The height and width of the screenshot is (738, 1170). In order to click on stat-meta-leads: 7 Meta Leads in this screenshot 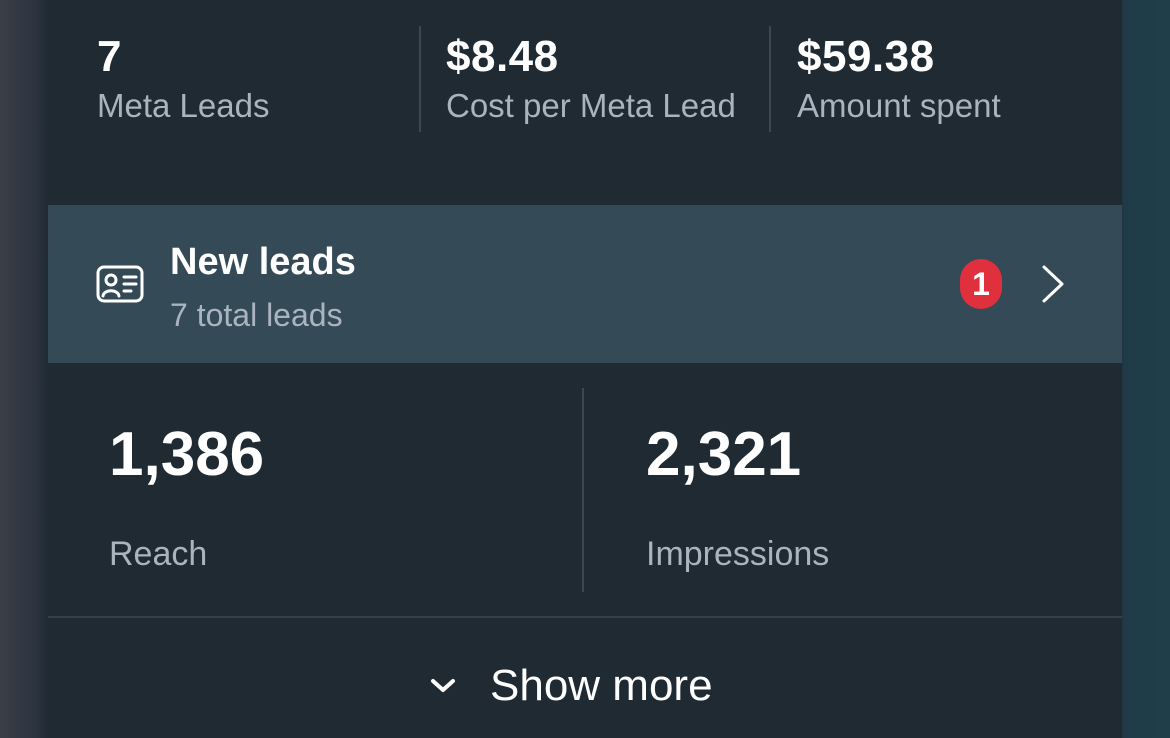, I will do `click(183, 78)`.